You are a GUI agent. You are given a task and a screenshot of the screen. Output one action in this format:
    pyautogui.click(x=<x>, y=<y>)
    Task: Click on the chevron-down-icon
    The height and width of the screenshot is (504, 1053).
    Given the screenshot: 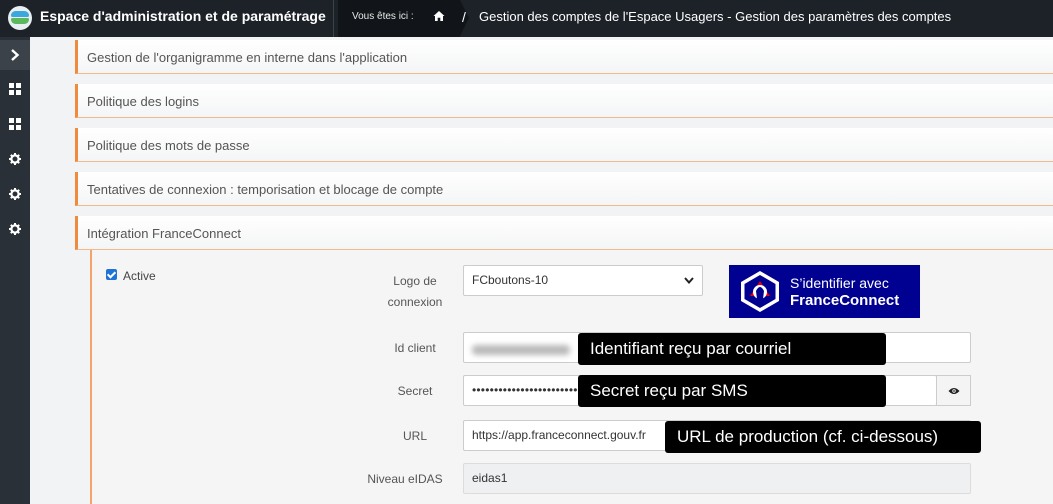 What is the action you would take?
    pyautogui.click(x=689, y=280)
    